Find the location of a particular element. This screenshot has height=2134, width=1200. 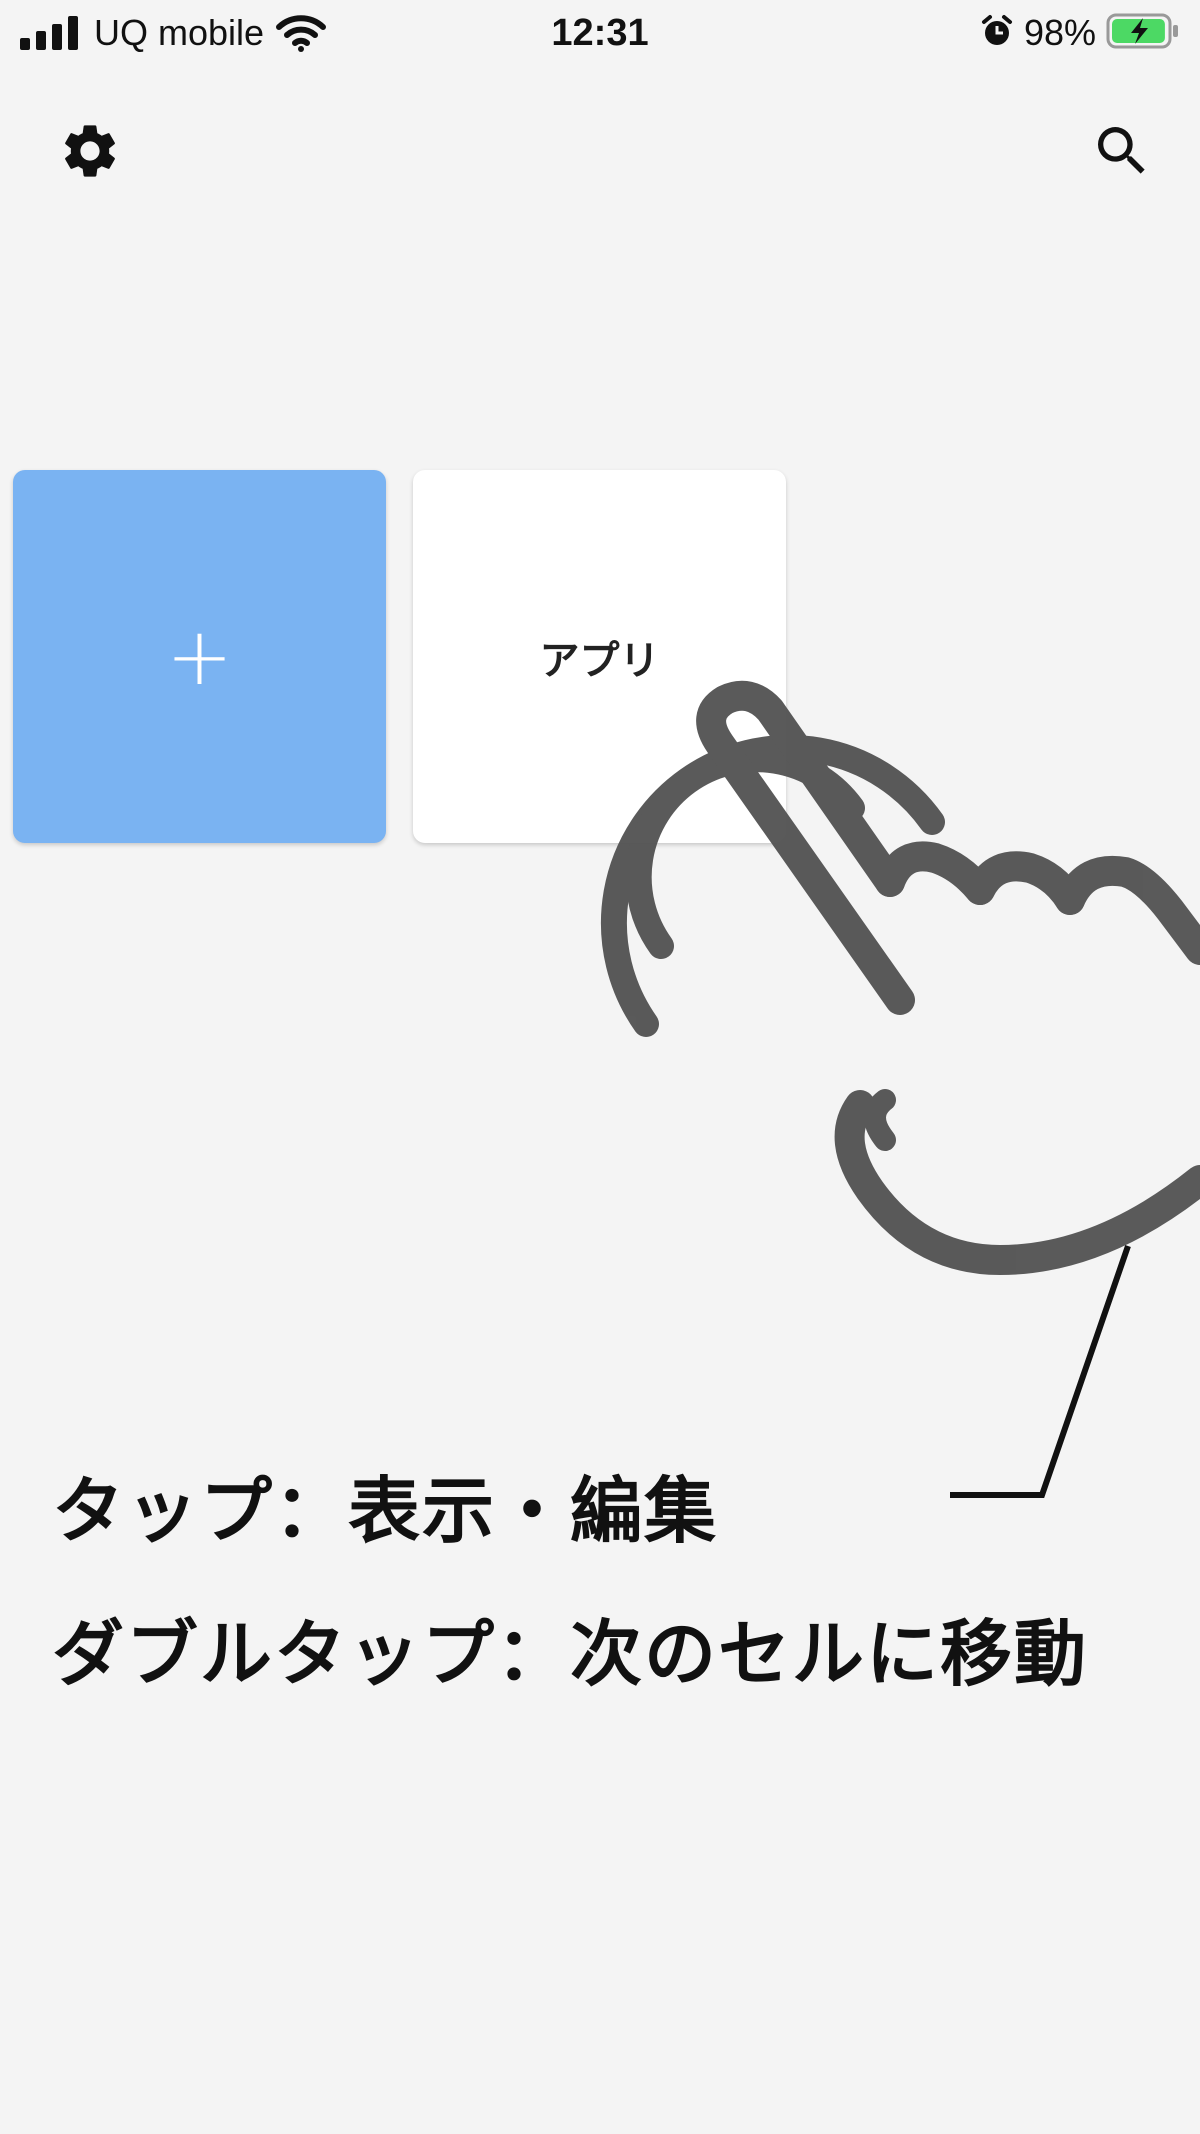

add-tile-button: + is located at coordinates (199, 656).